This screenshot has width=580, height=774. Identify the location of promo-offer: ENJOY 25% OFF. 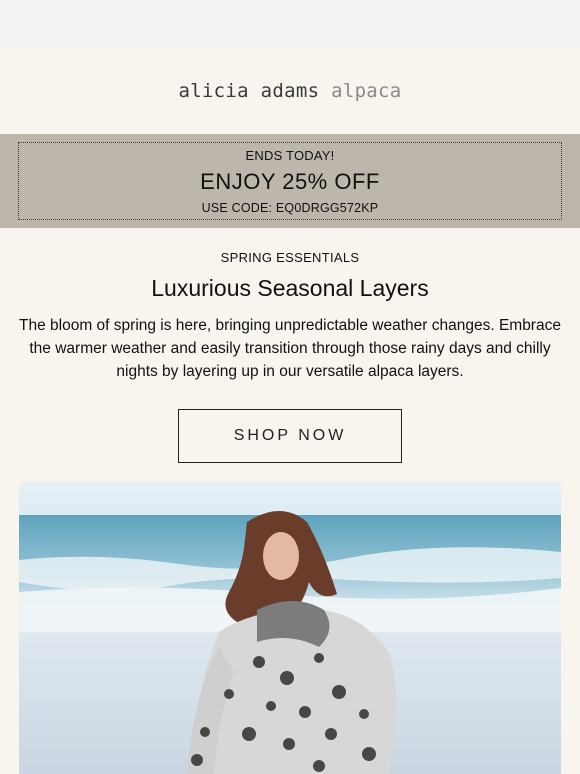
(290, 181).